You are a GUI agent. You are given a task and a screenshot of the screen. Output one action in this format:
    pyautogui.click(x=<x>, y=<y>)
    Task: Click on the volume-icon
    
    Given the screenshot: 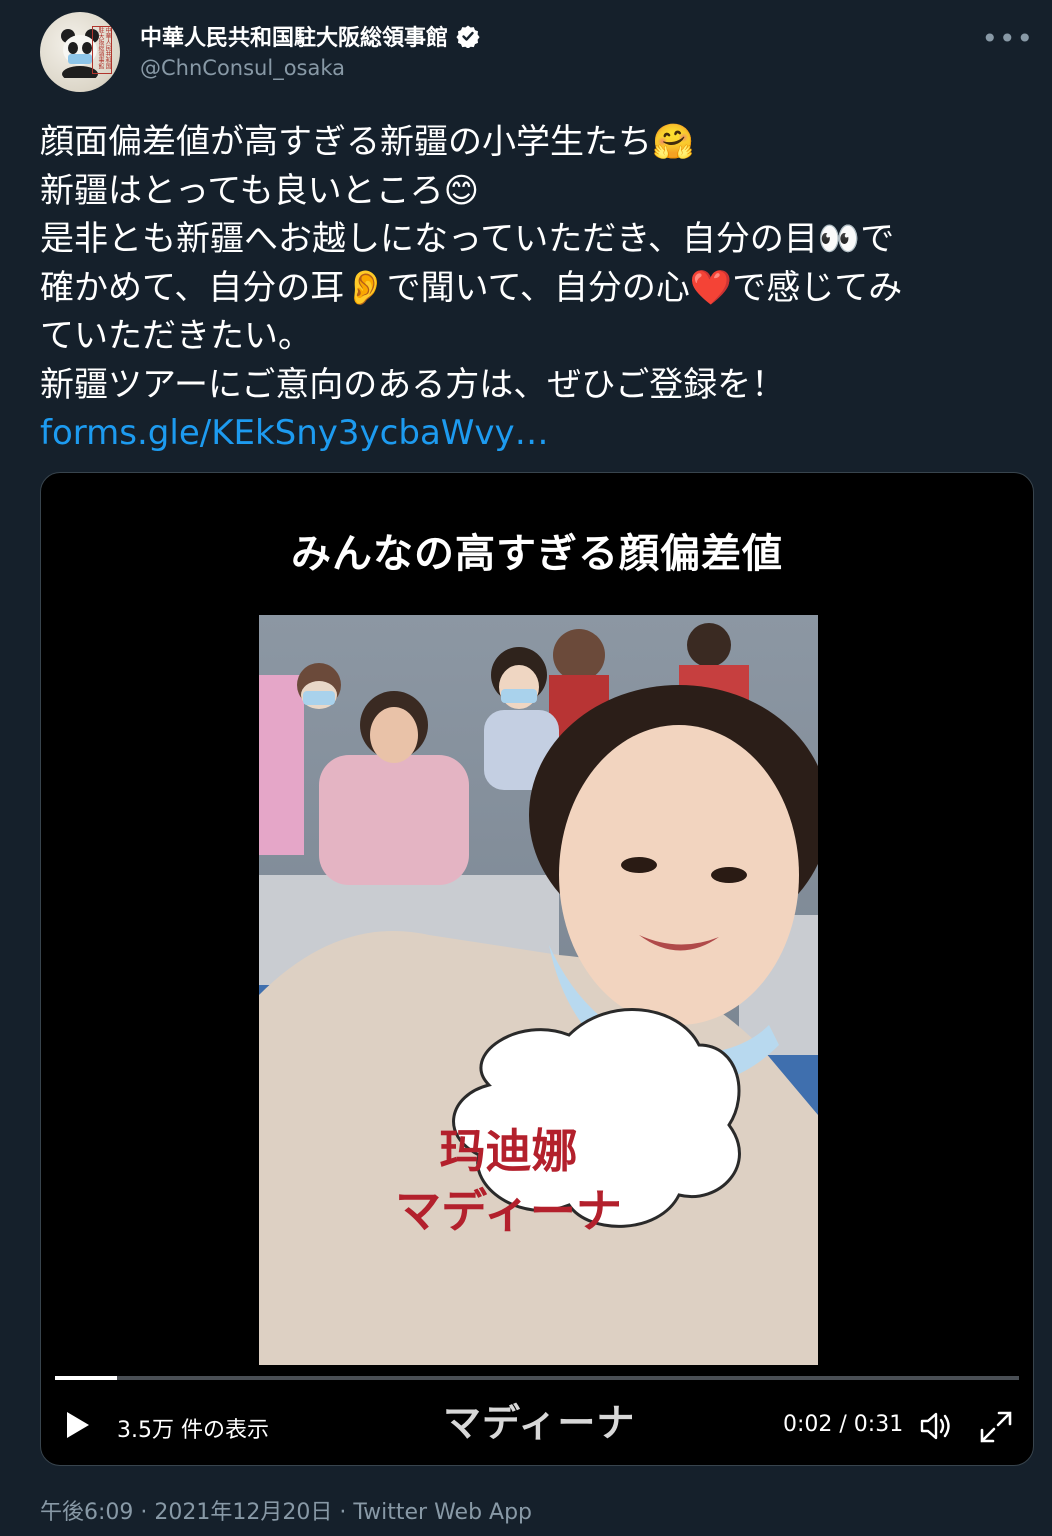 What is the action you would take?
    pyautogui.click(x=936, y=1426)
    